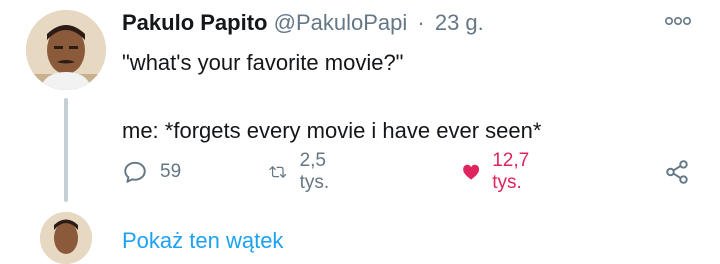  I want to click on thread-avatar, so click(66, 238).